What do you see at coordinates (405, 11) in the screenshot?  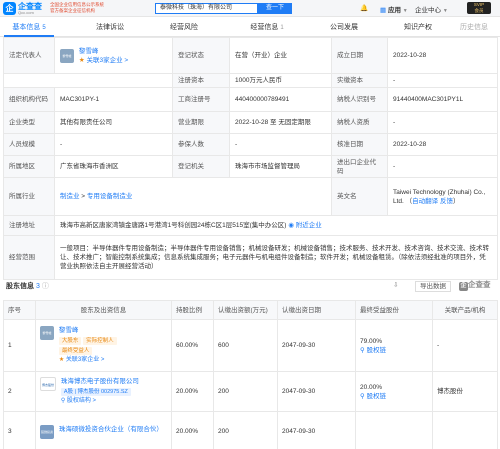 I see `chevron-down-icon: ▼` at bounding box center [405, 11].